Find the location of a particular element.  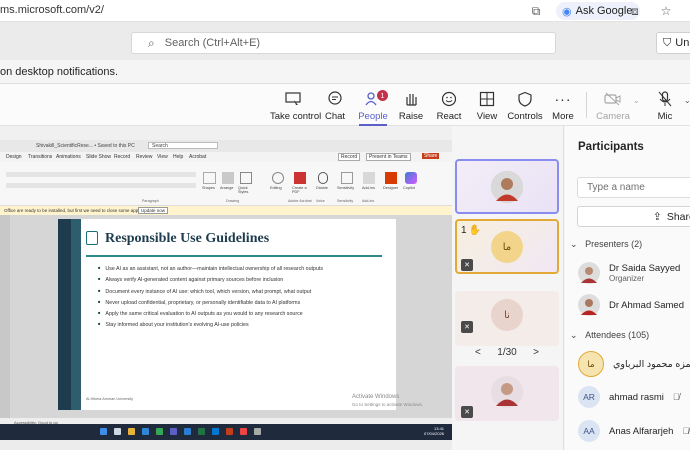

ppt-ribbon-label-sensitivity: Sensitivity is located at coordinates (346, 188).